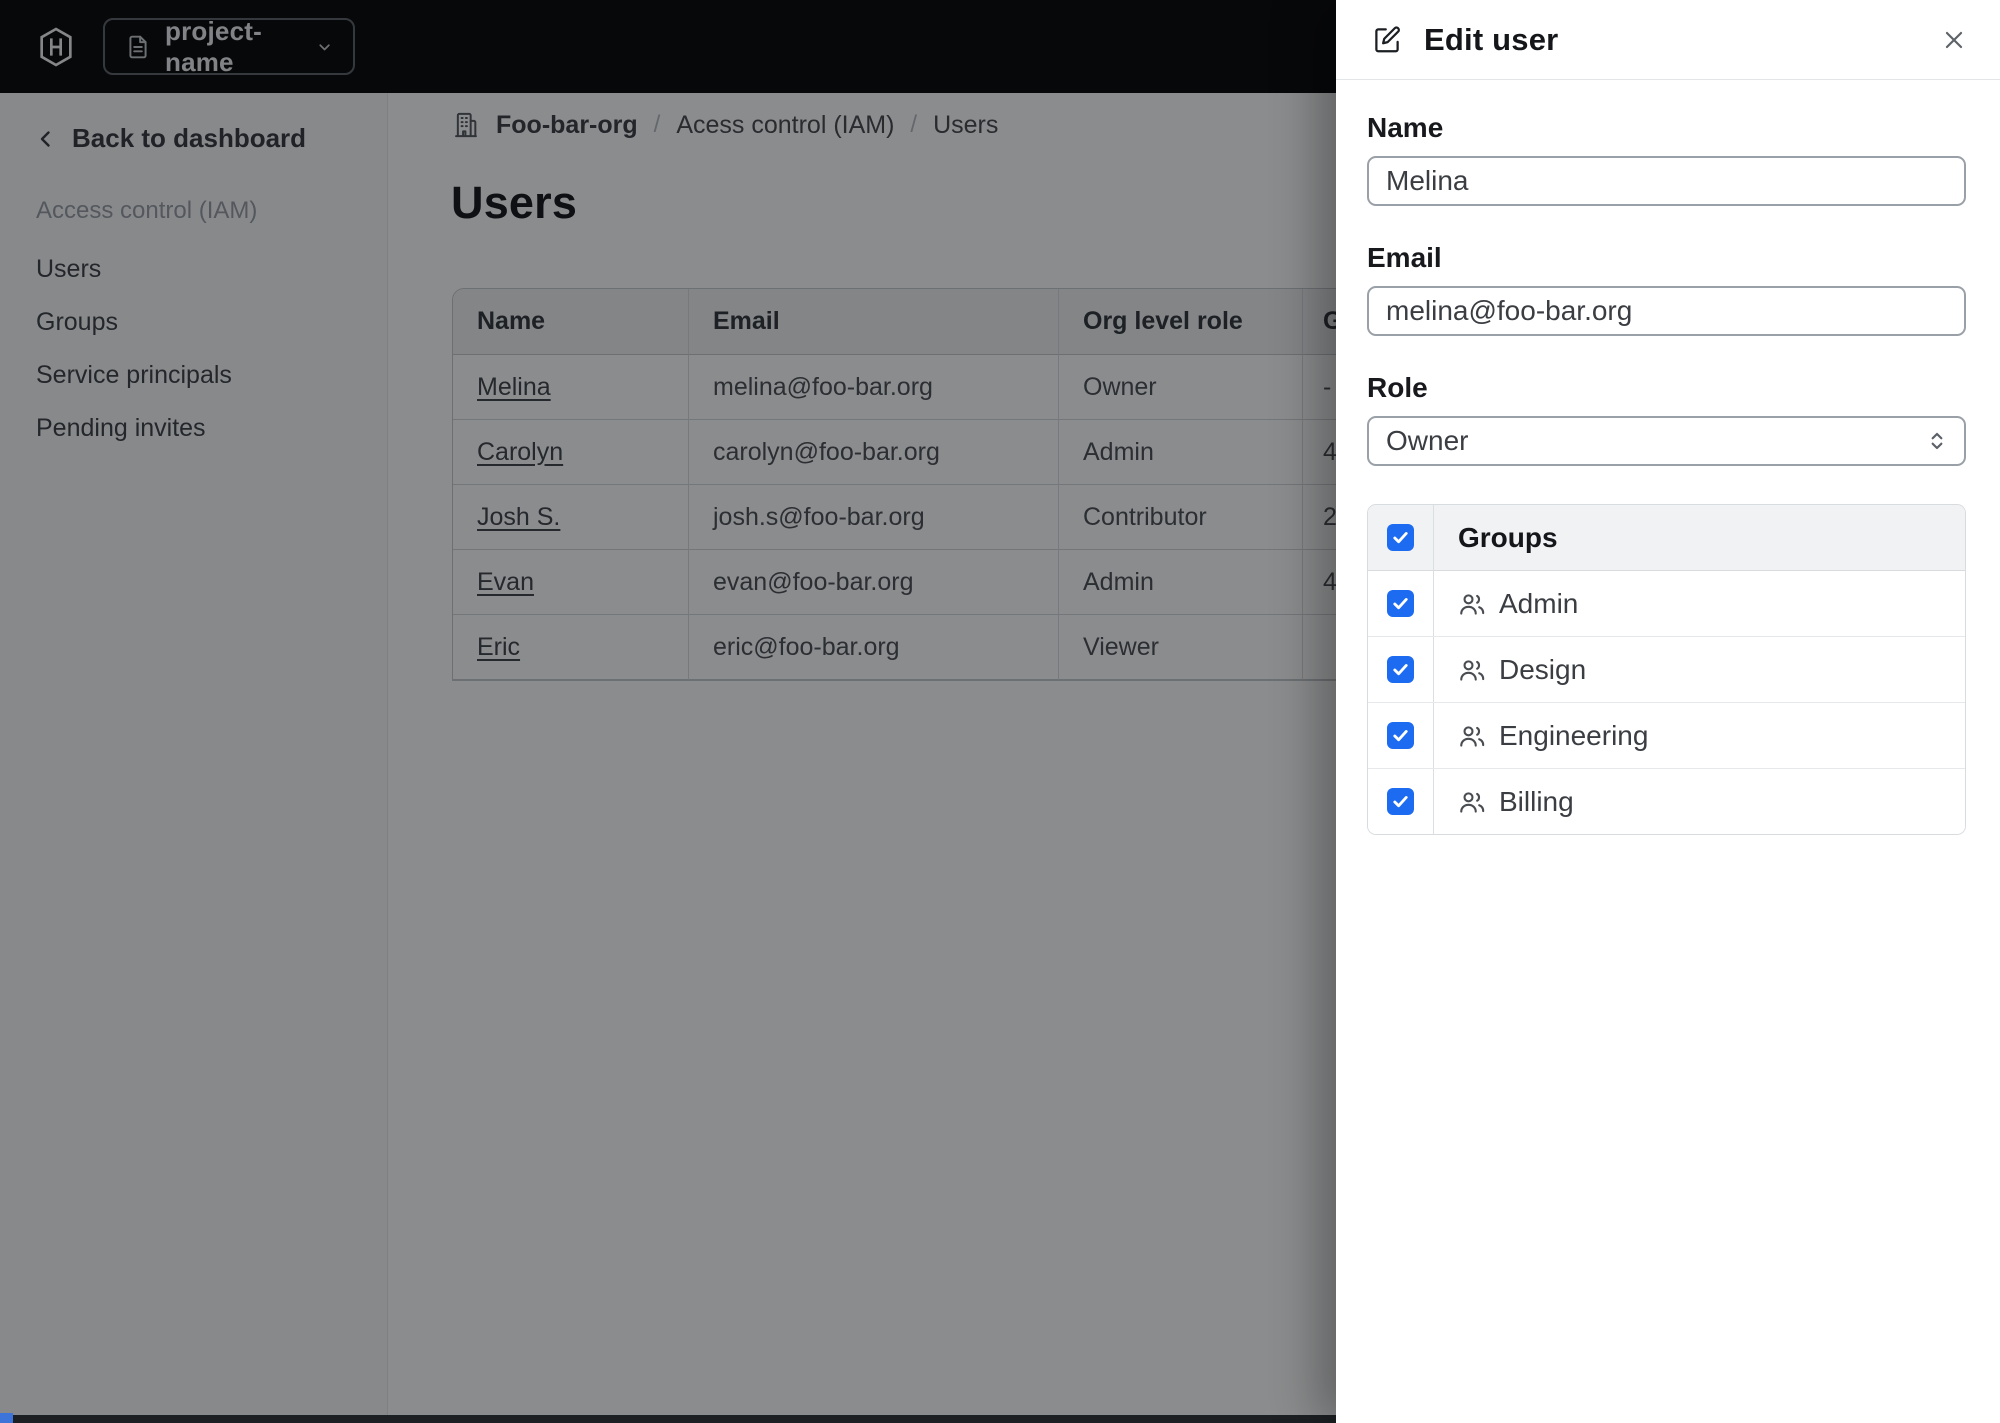  What do you see at coordinates (1937, 441) in the screenshot?
I see `select-stepper-icon` at bounding box center [1937, 441].